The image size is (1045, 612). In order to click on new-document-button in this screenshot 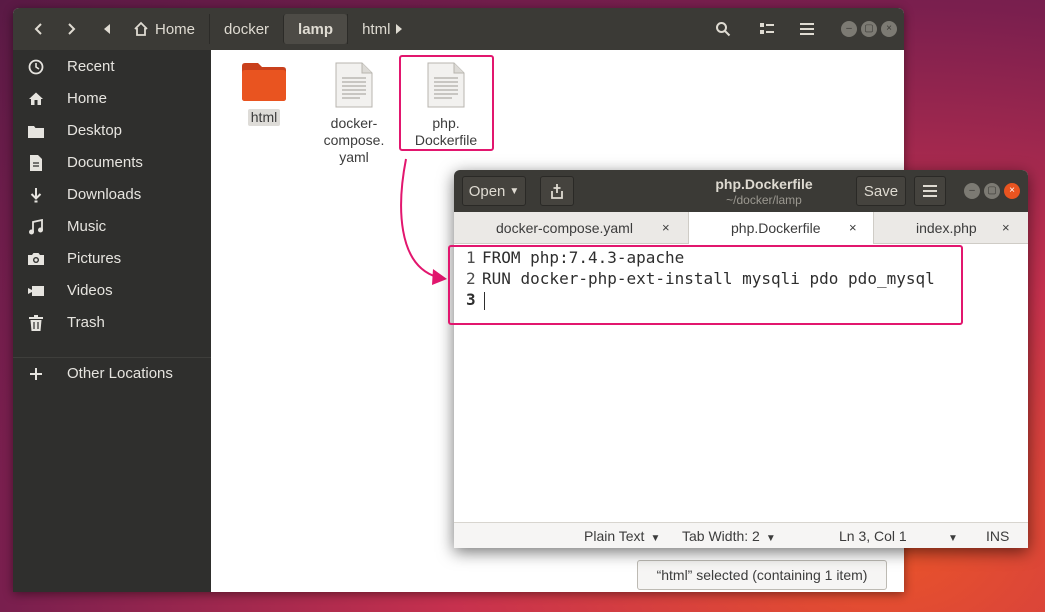, I will do `click(557, 191)`.